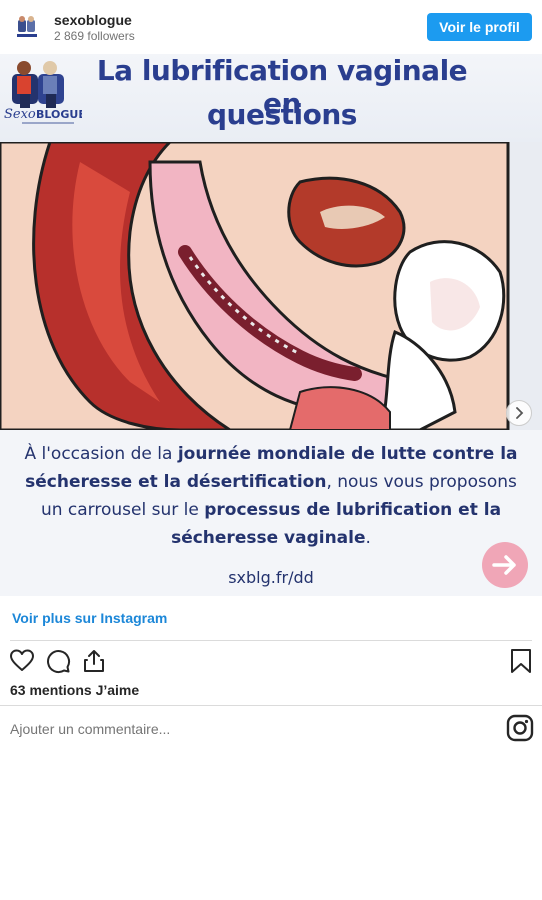 The height and width of the screenshot is (900, 542). What do you see at coordinates (27, 27) in the screenshot?
I see `avatar` at bounding box center [27, 27].